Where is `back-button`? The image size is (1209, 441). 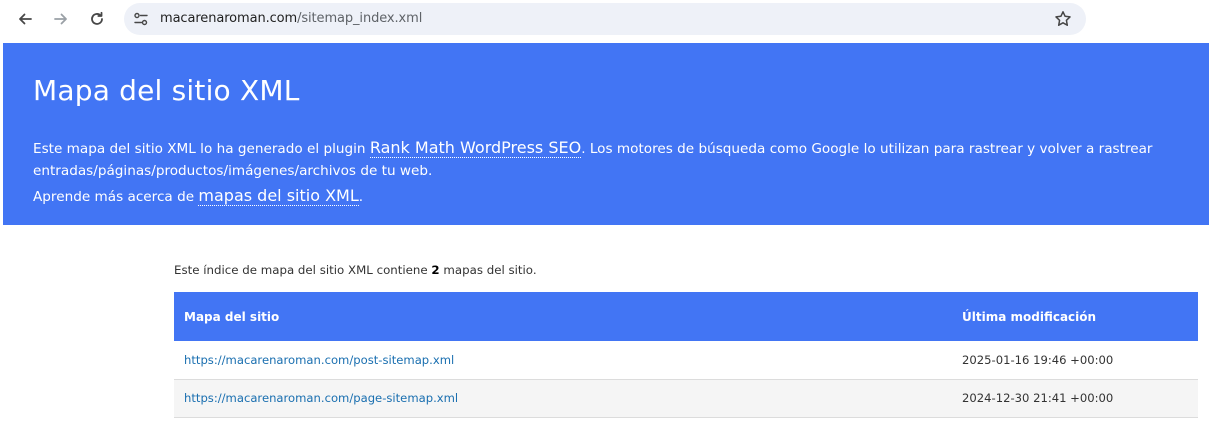
back-button is located at coordinates (25, 19).